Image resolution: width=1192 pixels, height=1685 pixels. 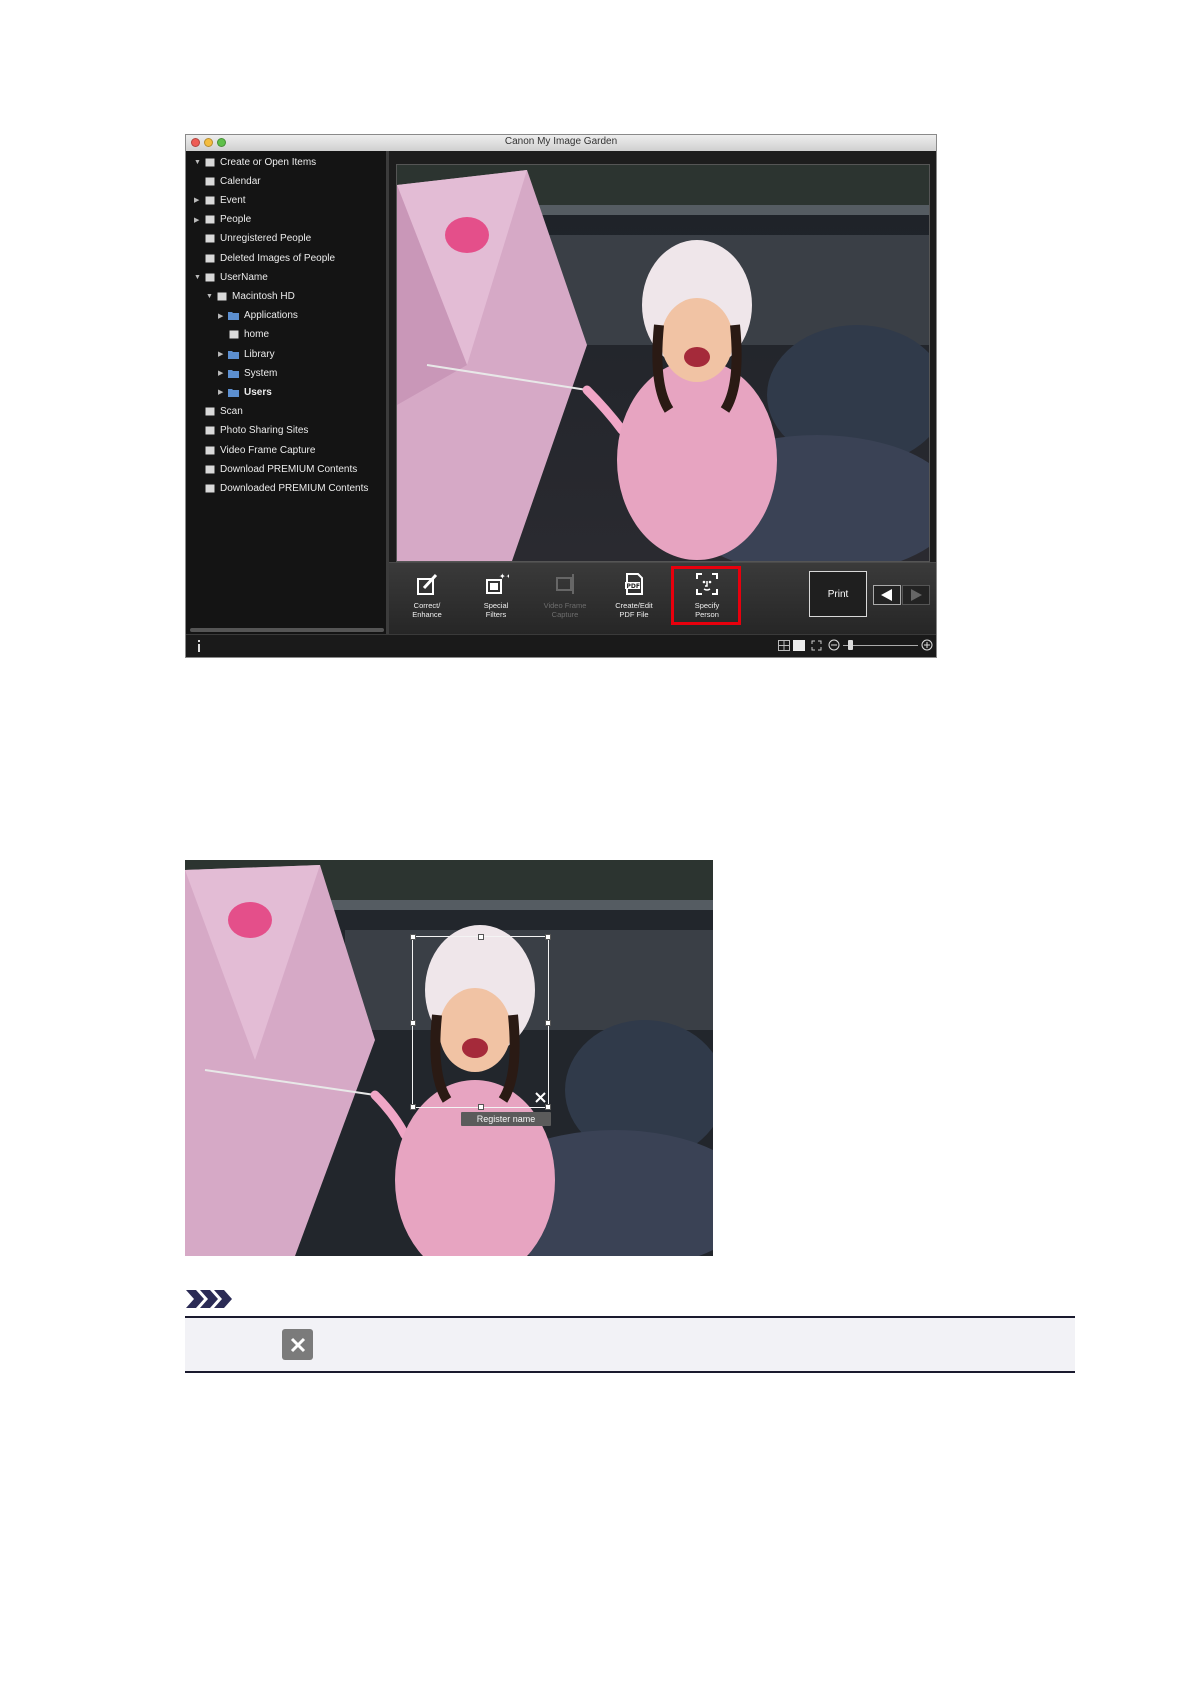 I want to click on zoom-slider-handle, so click(x=850, y=645).